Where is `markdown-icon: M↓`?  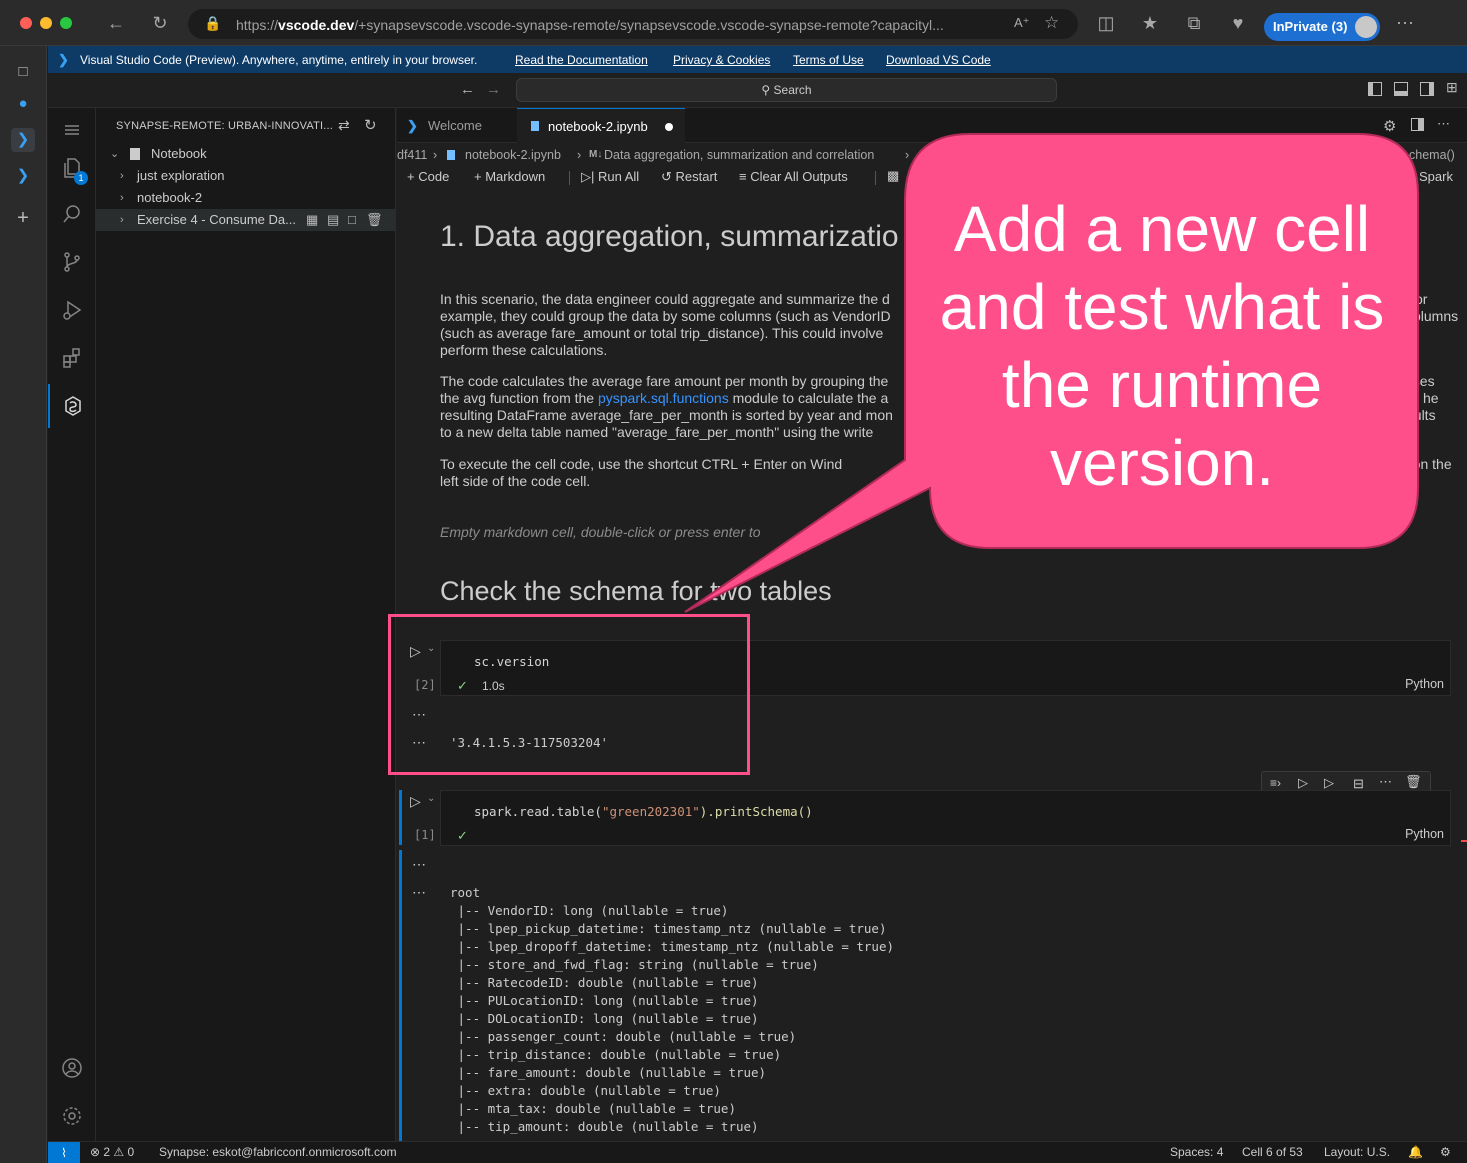
markdown-icon: M↓ is located at coordinates (596, 154).